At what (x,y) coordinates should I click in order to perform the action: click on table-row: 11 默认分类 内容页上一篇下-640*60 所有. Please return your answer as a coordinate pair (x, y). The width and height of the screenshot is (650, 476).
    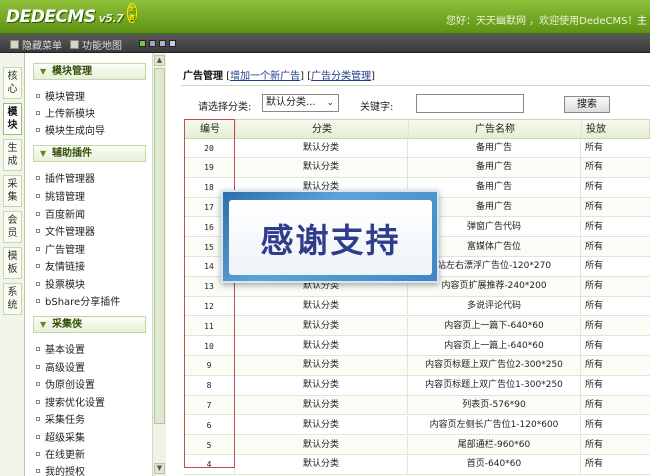
    Looking at the image, I should click on (417, 326).